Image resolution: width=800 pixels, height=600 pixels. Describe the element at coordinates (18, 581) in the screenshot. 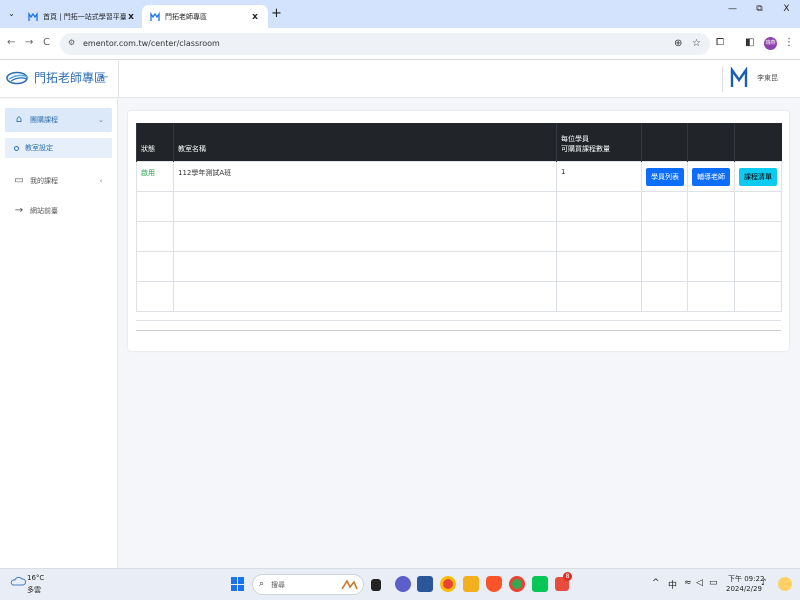

I see `cloud-icon` at that location.